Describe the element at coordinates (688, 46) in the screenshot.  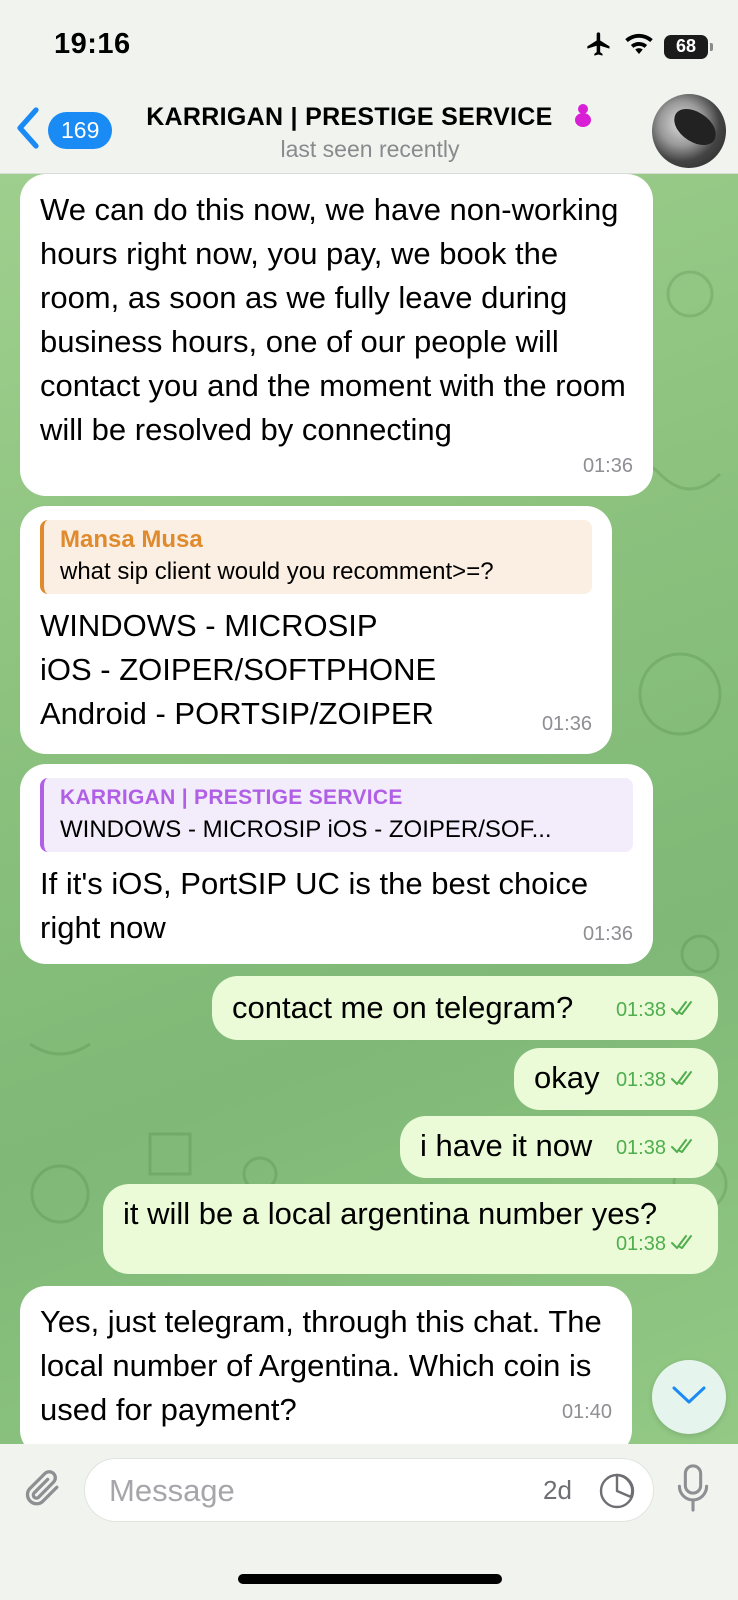
I see `battery-icon: 68` at that location.